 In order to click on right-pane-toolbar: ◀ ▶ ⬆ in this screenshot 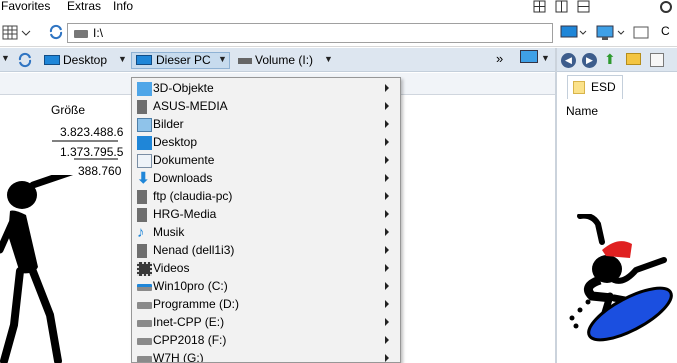, I will do `click(617, 60)`.